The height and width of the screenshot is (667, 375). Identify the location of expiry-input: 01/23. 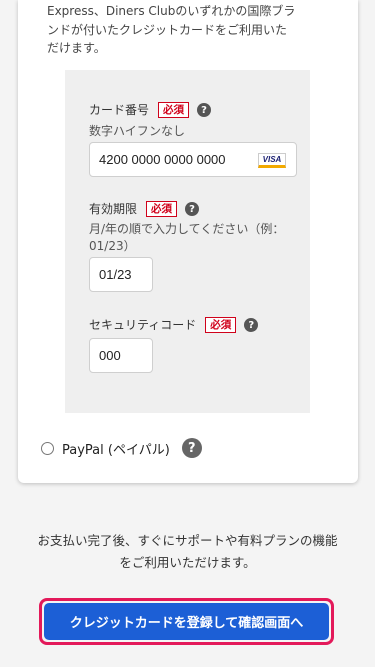
(121, 274).